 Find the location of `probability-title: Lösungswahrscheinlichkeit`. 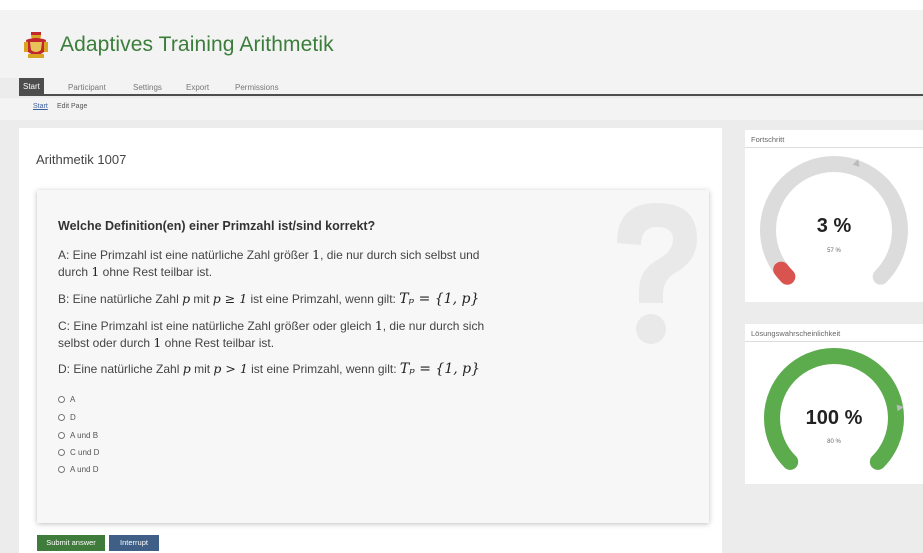

probability-title: Lösungswahrscheinlichkeit is located at coordinates (796, 333).